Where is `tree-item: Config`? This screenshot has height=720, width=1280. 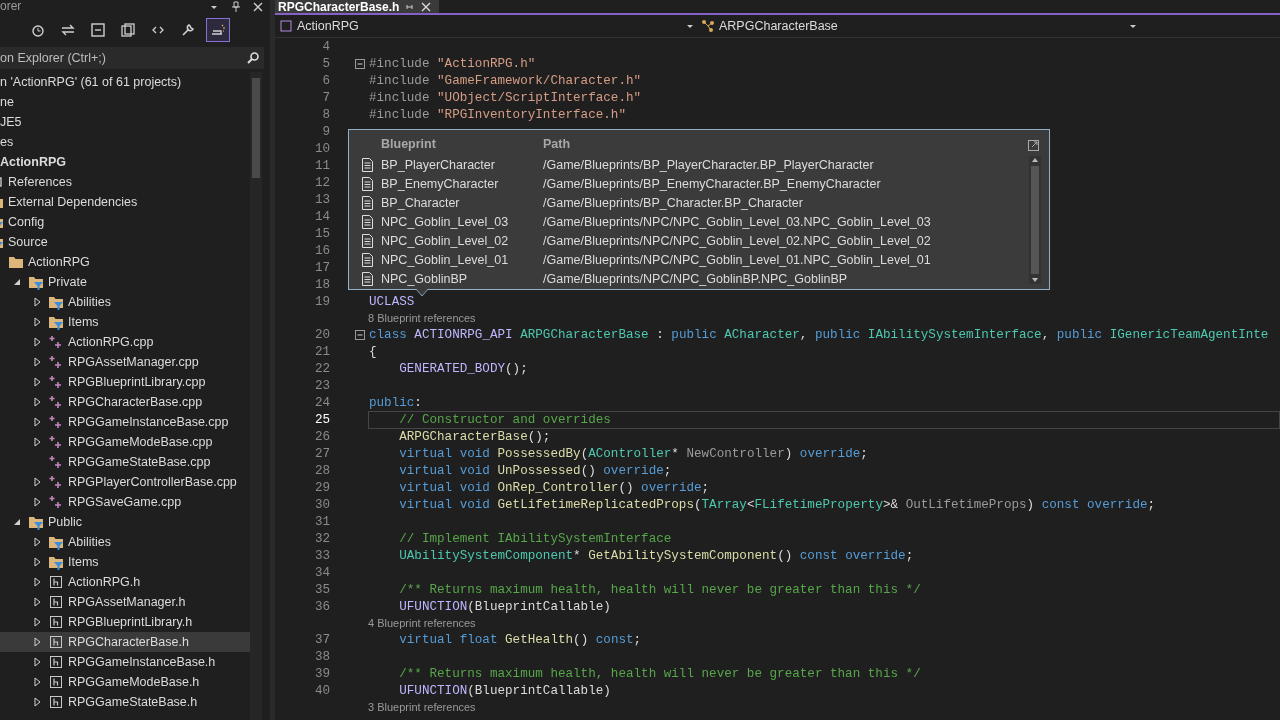 tree-item: Config is located at coordinates (125, 222).